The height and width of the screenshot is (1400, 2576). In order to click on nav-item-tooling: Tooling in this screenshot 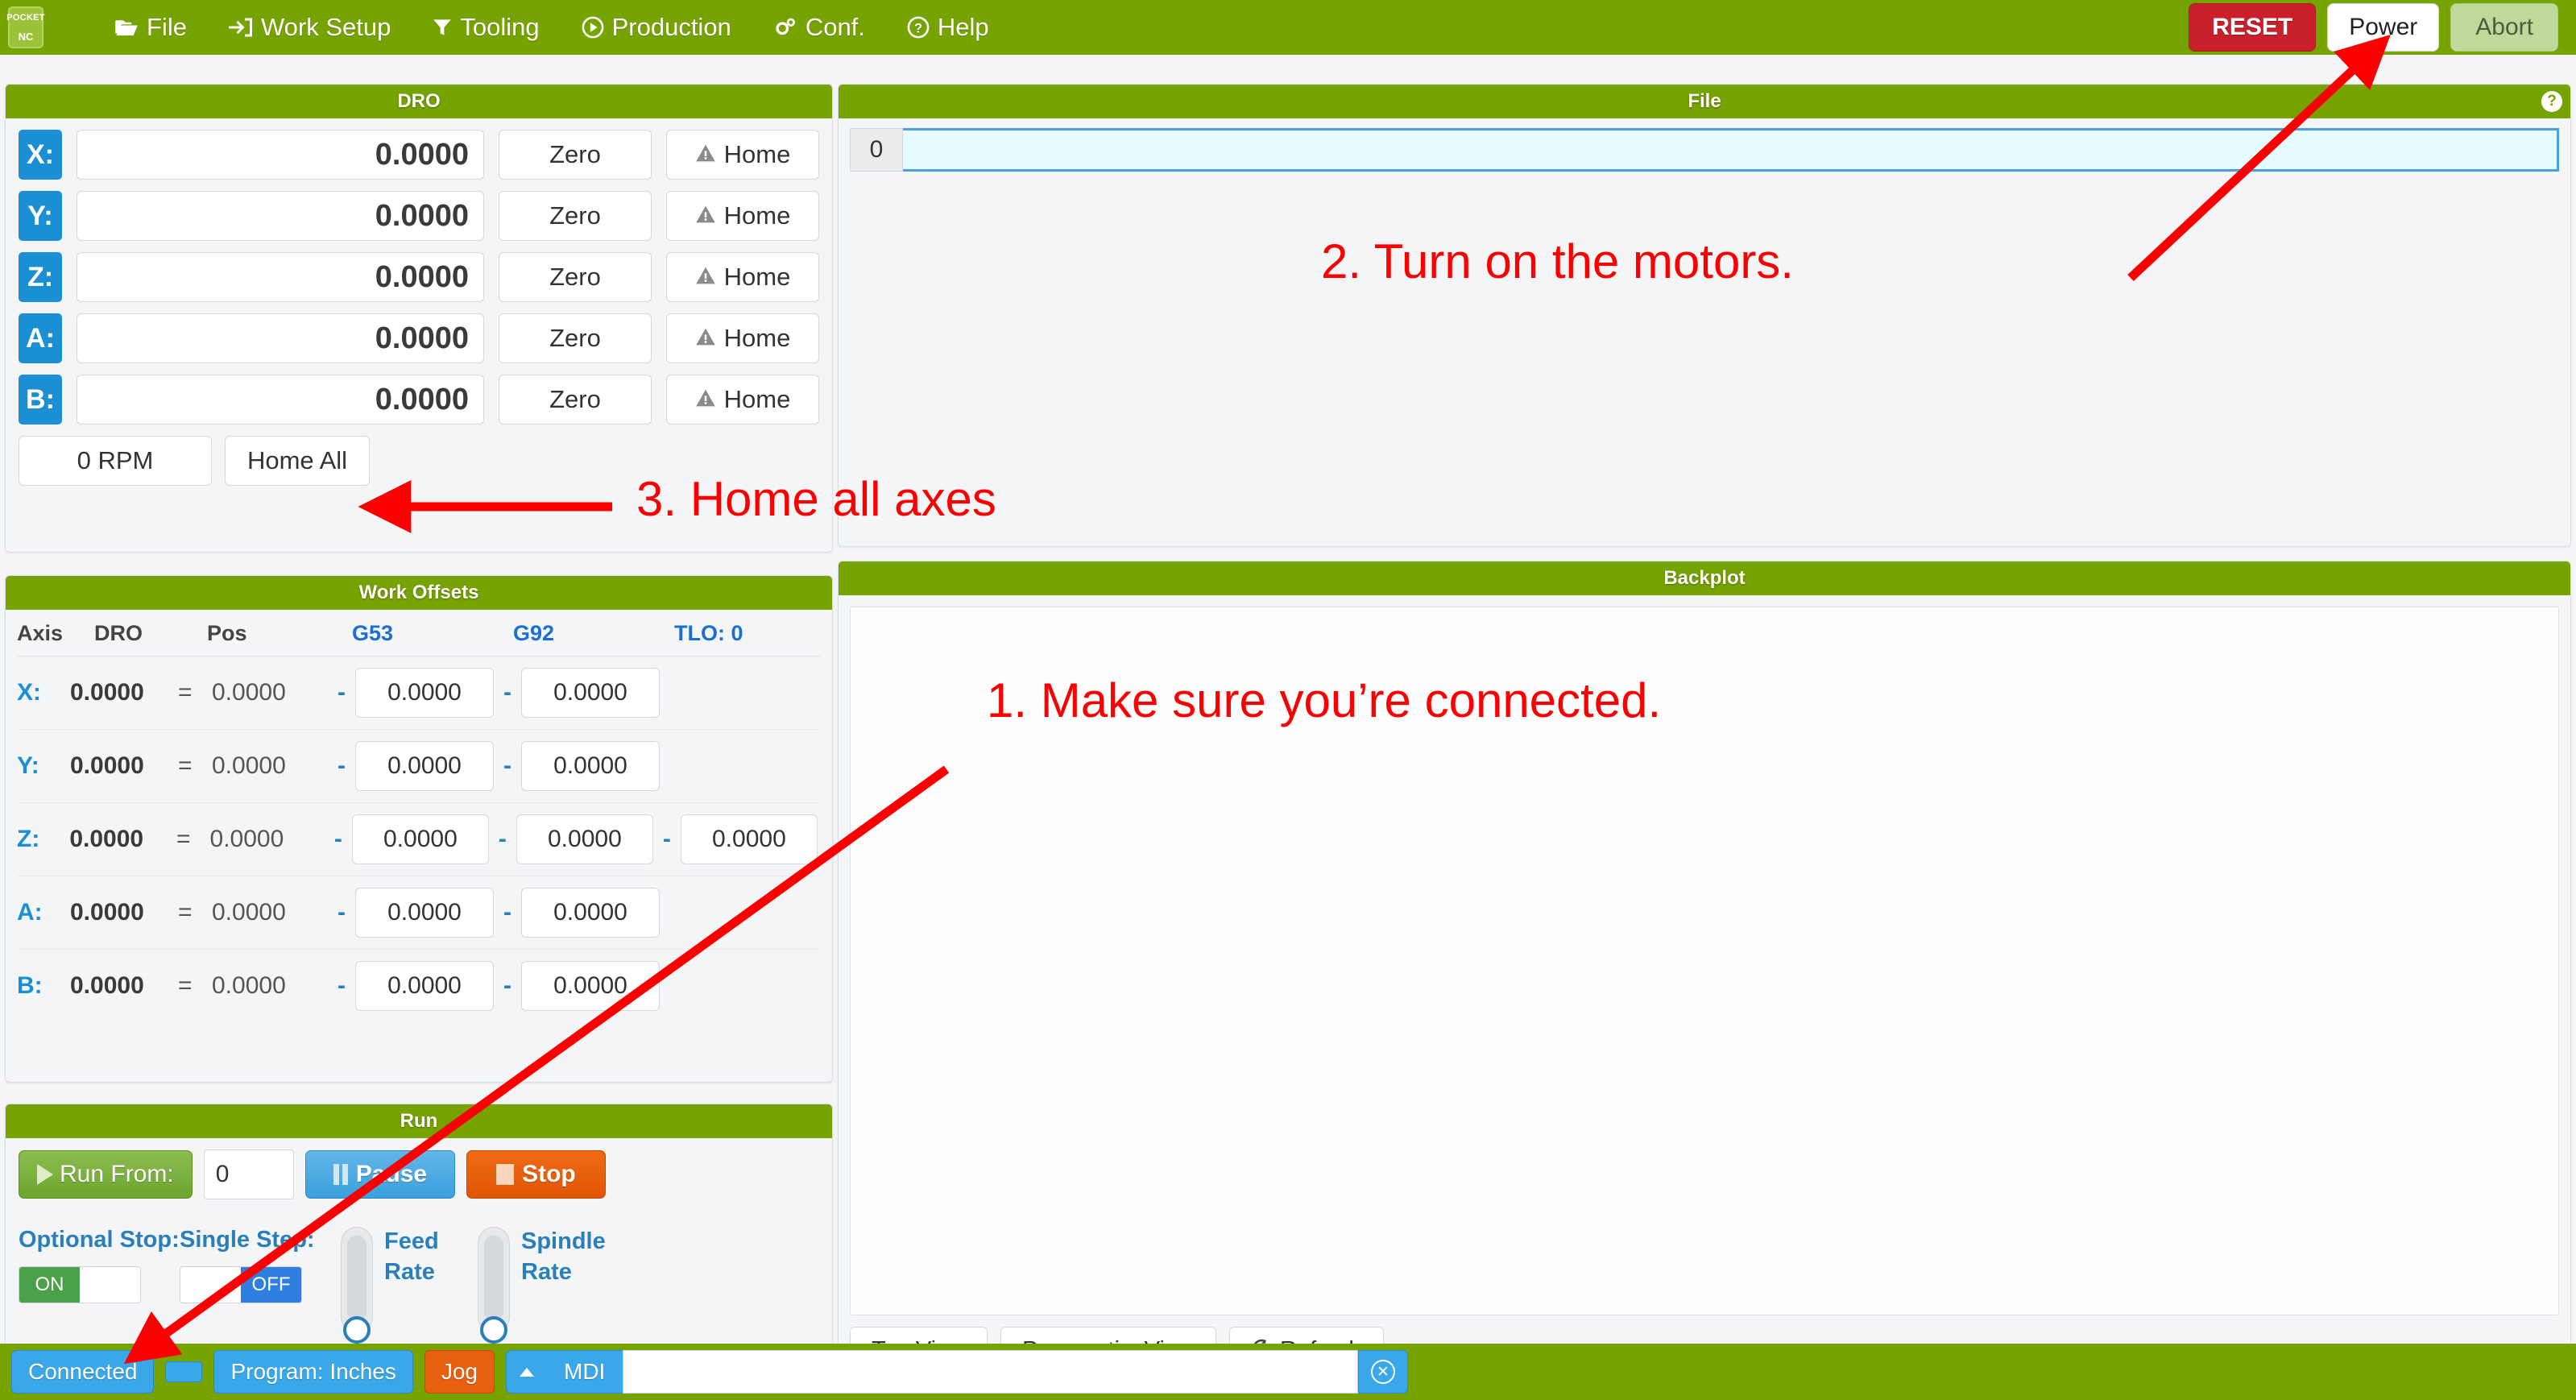, I will do `click(486, 27)`.